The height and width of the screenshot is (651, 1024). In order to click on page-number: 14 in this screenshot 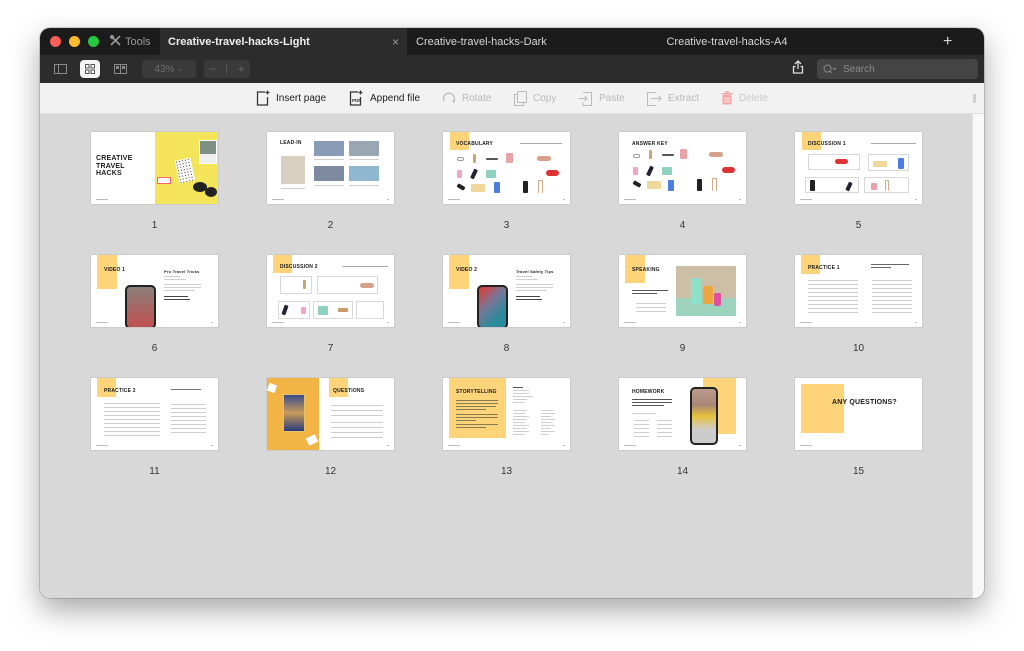, I will do `click(682, 471)`.